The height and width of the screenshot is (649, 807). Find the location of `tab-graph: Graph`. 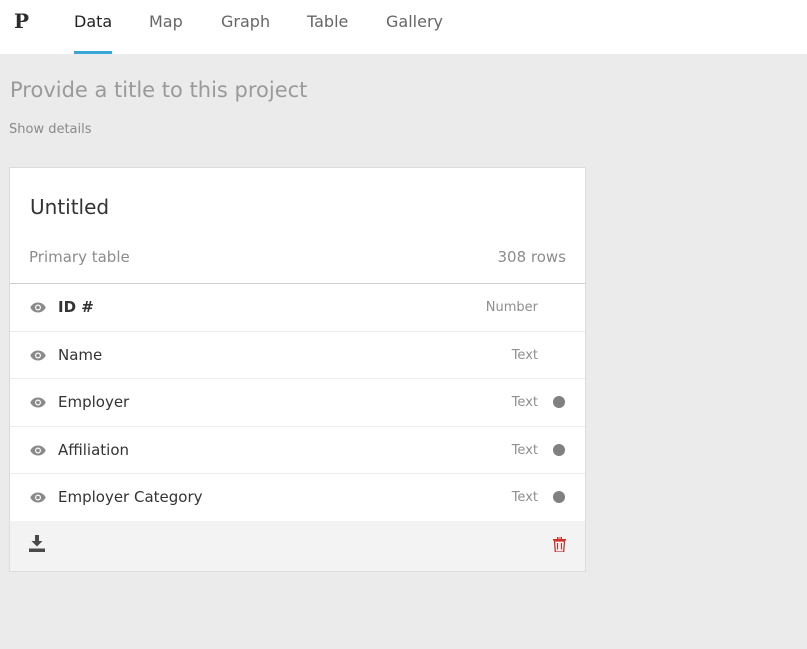

tab-graph: Graph is located at coordinates (245, 33).